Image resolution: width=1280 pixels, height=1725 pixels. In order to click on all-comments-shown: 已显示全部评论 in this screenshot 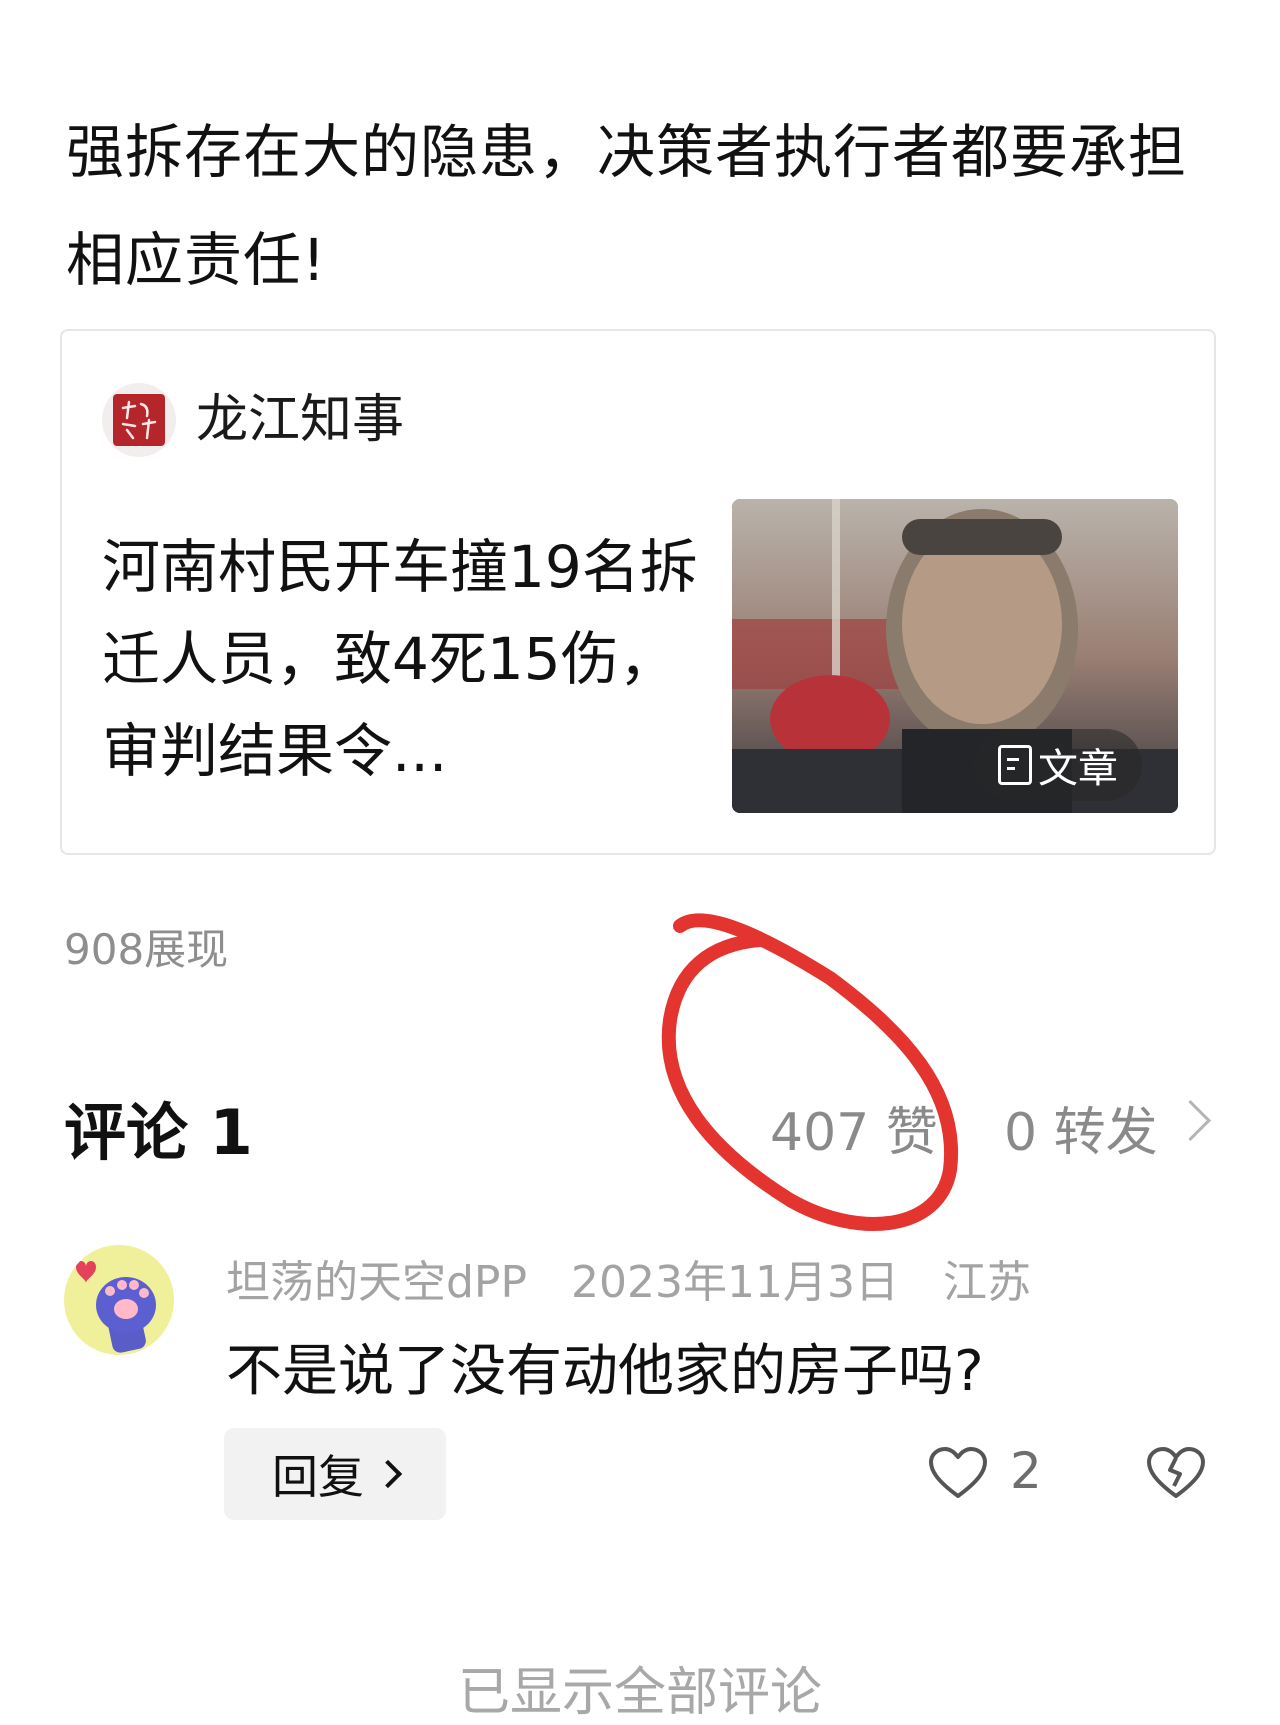, I will do `click(639, 1693)`.